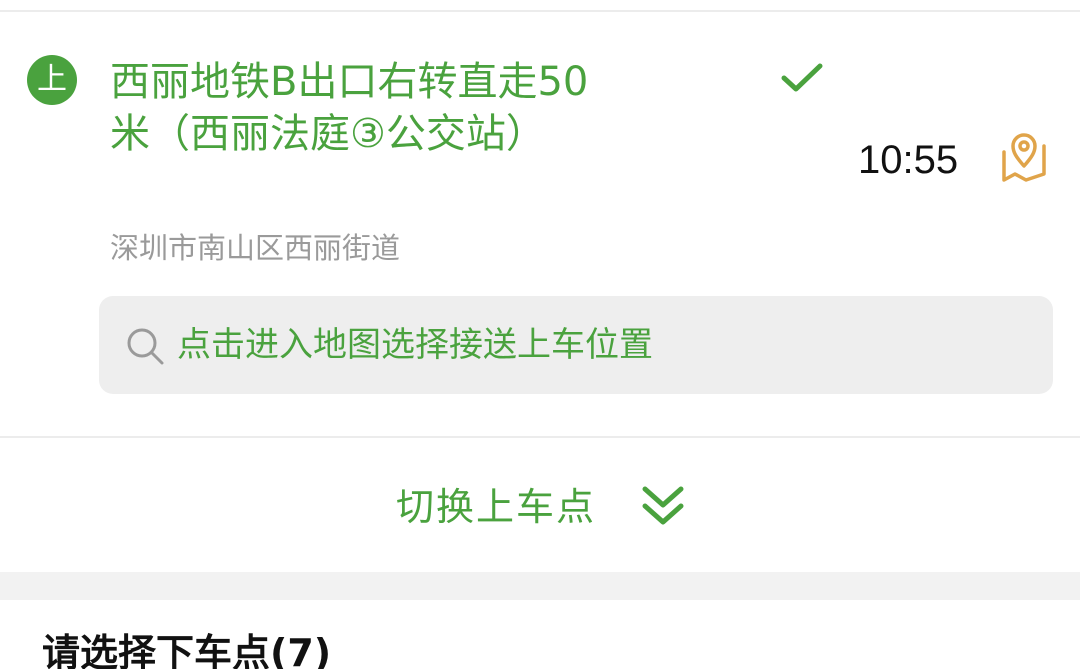 Image resolution: width=1080 pixels, height=669 pixels. Describe the element at coordinates (415, 345) in the screenshot. I see `search-placeholder: 点击进入地图选择接送上车位置` at that location.